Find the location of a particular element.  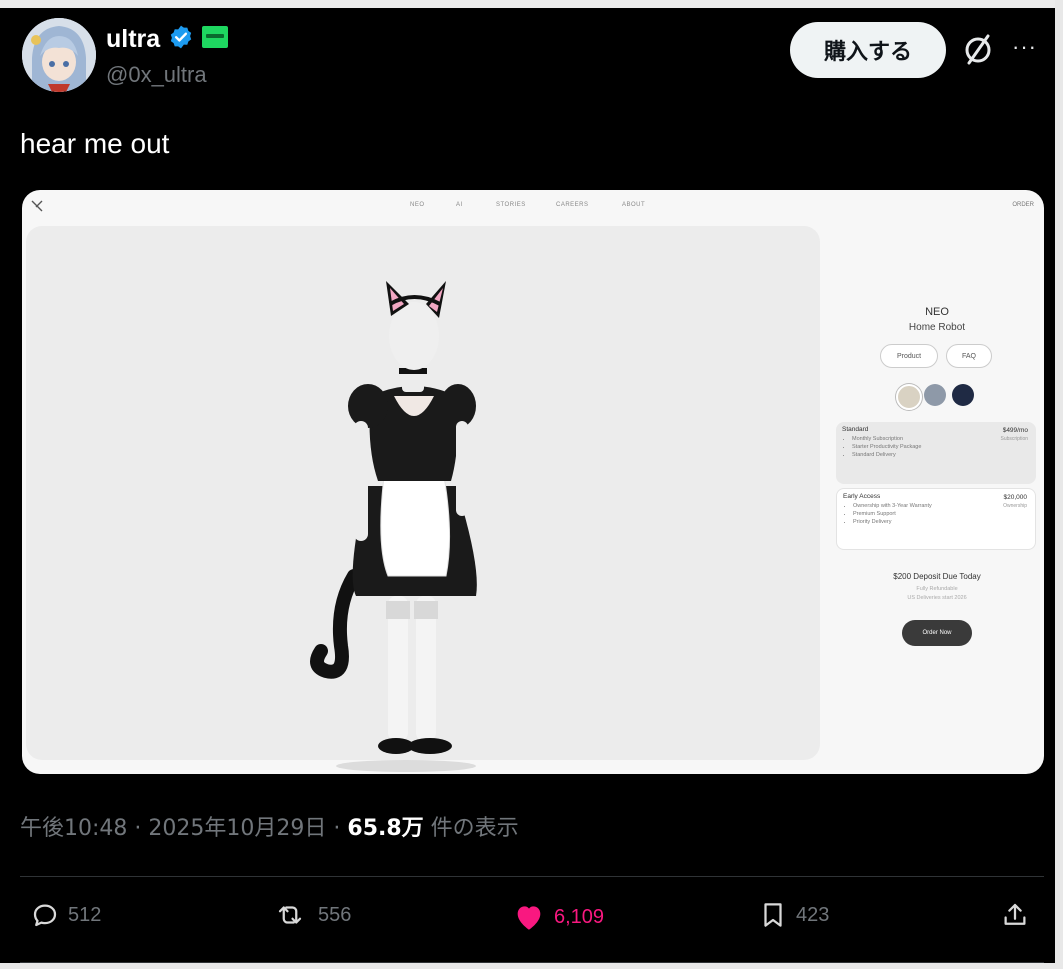

faq-tab: FAQ is located at coordinates (969, 356).